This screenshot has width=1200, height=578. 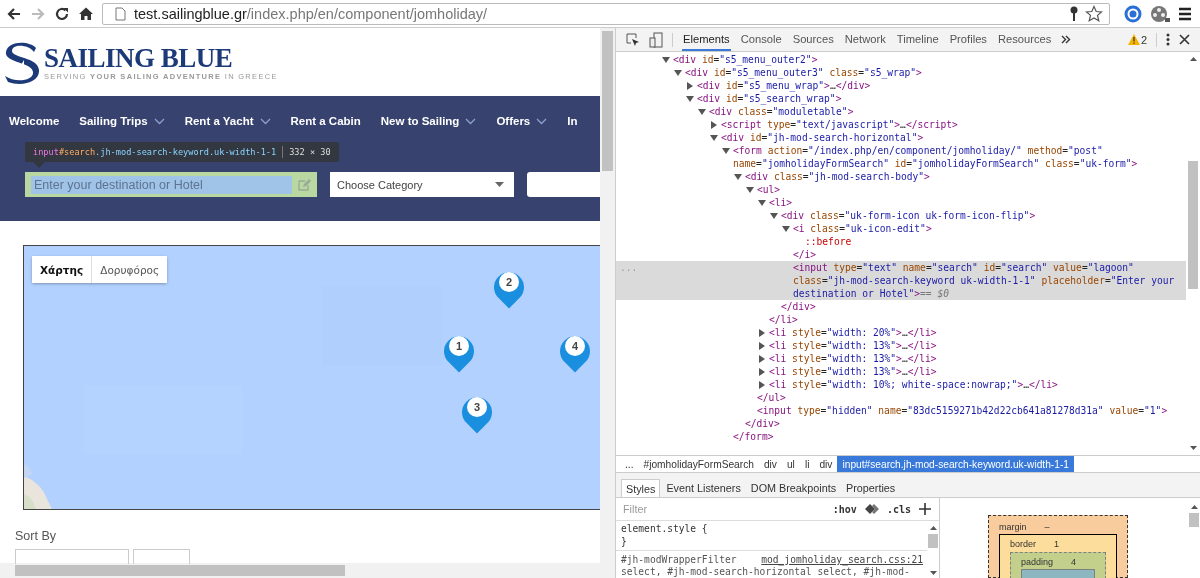 I want to click on hover-state-button: :hov, so click(x=844, y=509).